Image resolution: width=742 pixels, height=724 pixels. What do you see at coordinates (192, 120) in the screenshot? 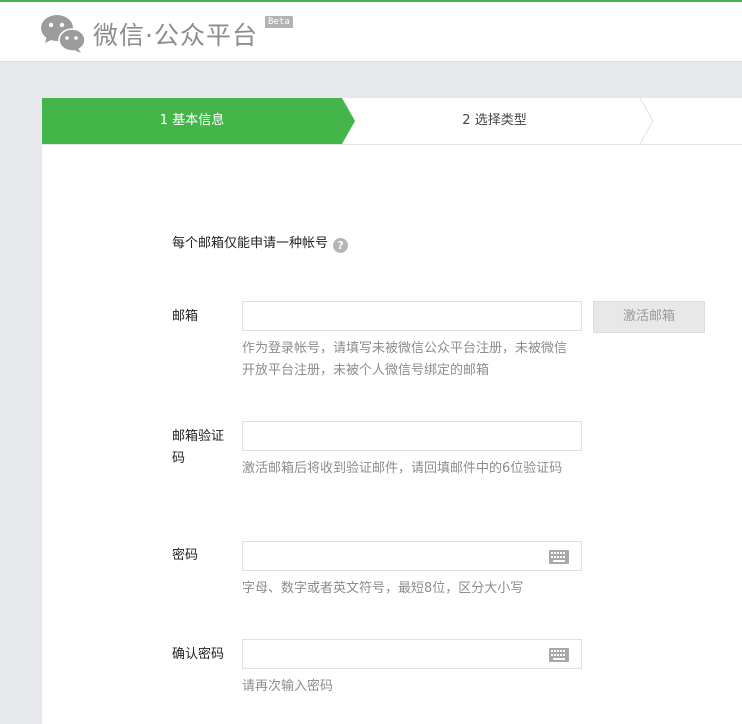
I see `step-basic-info: 1 基本信息` at bounding box center [192, 120].